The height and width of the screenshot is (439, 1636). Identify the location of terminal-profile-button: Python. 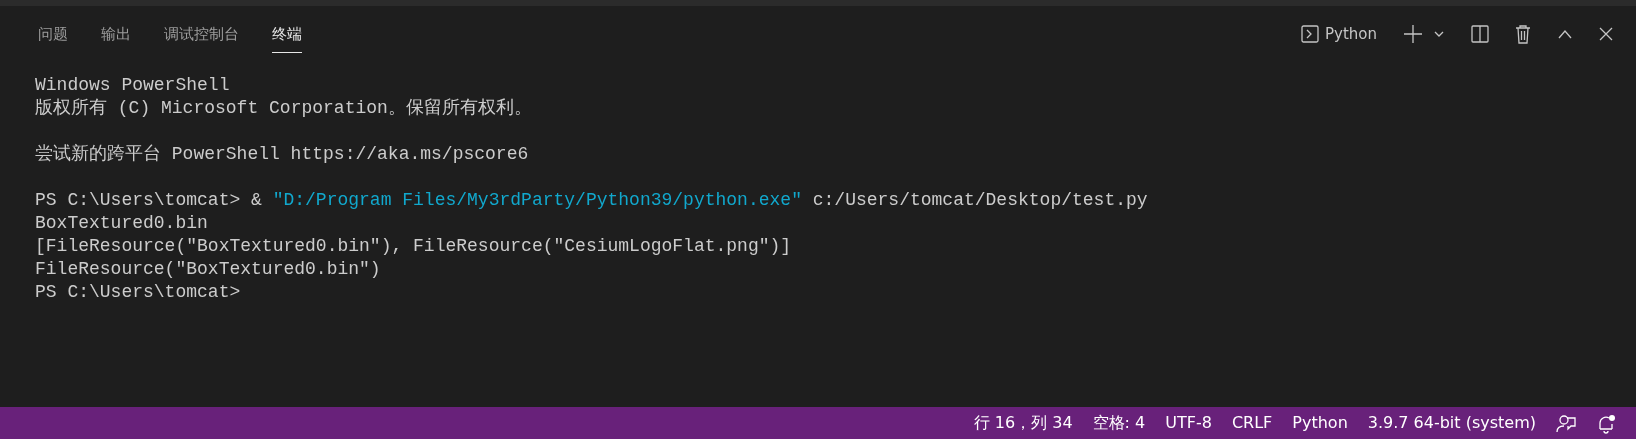
(1339, 34).